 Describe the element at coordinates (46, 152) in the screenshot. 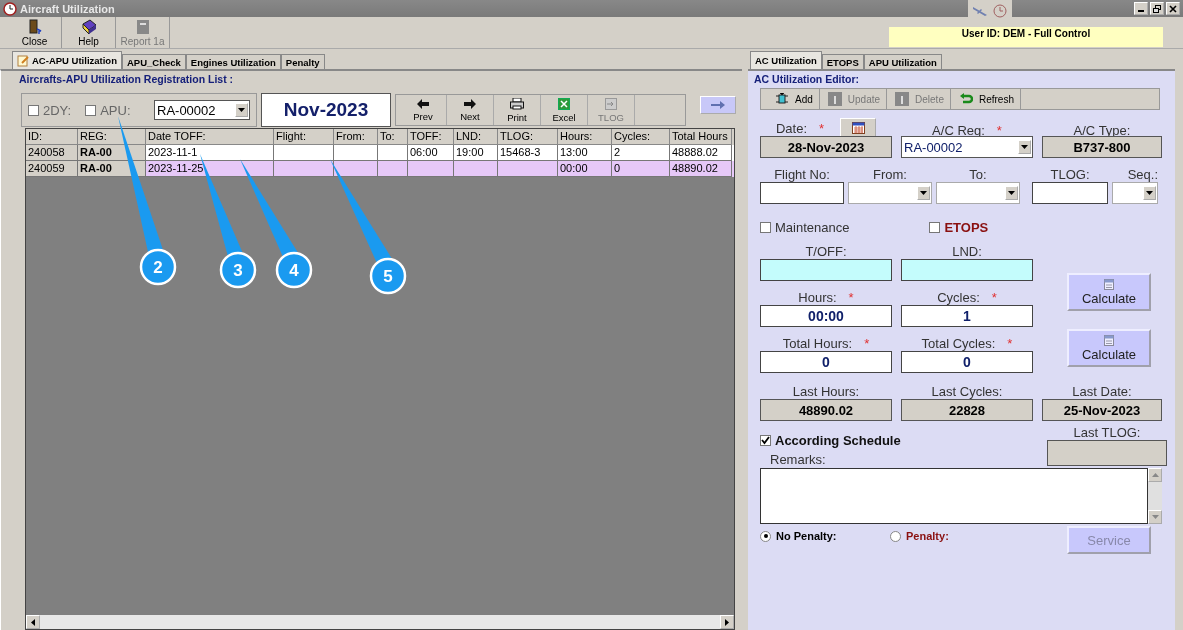

I see `table-cell: 240058` at that location.